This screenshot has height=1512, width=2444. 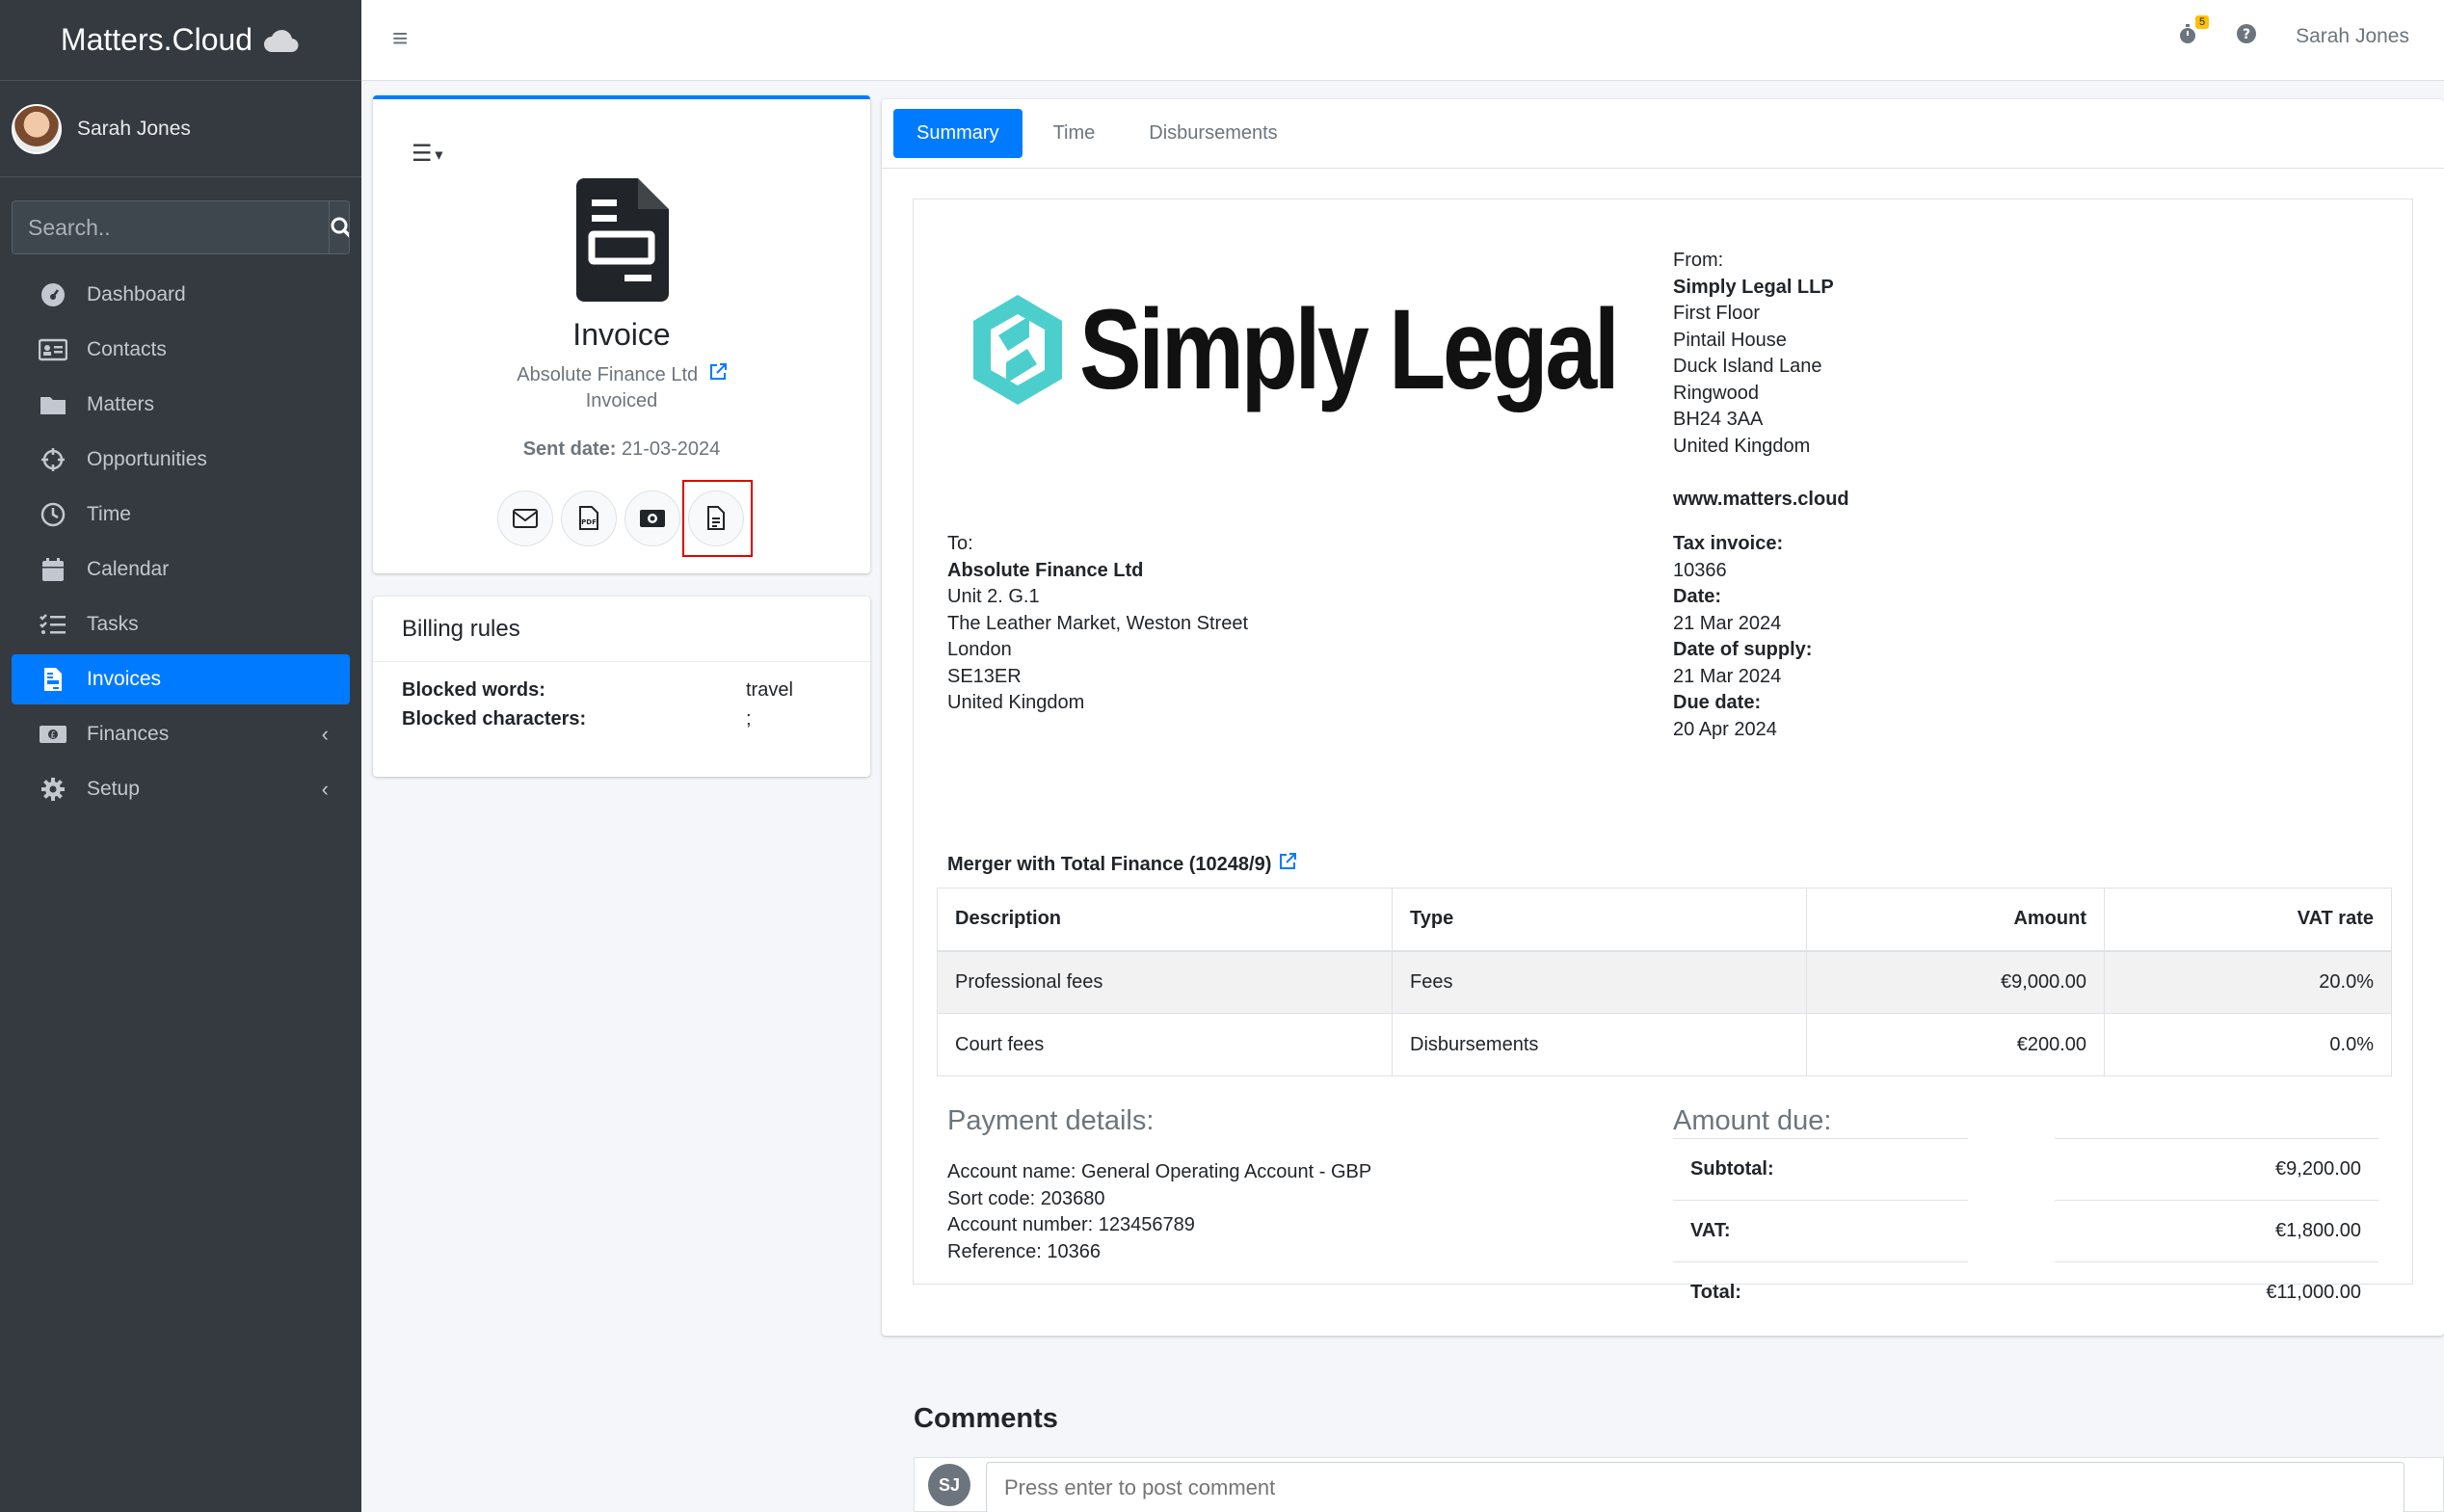 I want to click on sidebar-item-label: Opportunities, so click(x=147, y=459).